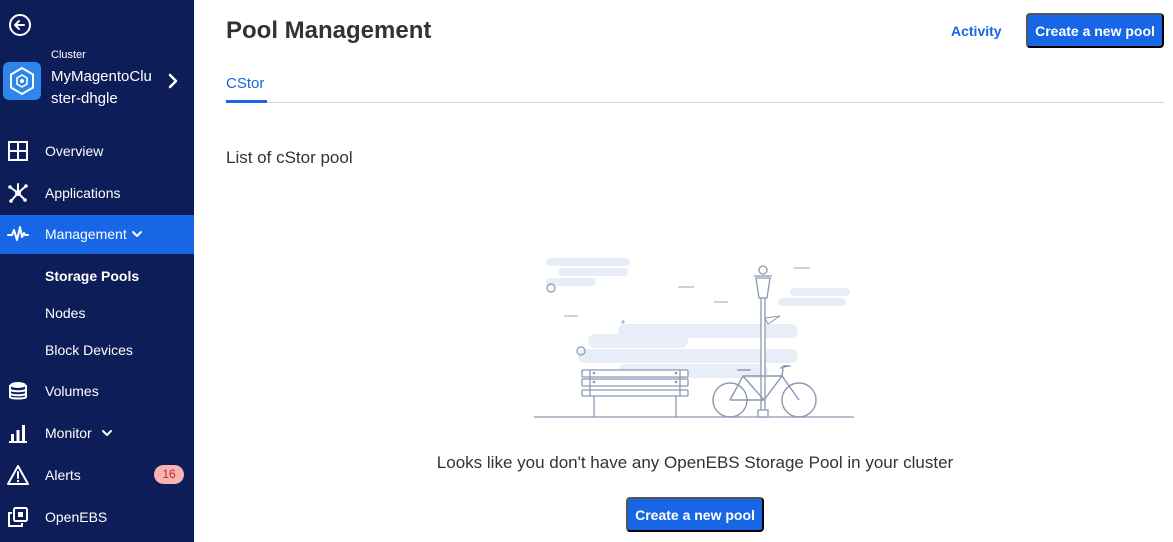  I want to click on sidebar-item-label: Volumes, so click(72, 391).